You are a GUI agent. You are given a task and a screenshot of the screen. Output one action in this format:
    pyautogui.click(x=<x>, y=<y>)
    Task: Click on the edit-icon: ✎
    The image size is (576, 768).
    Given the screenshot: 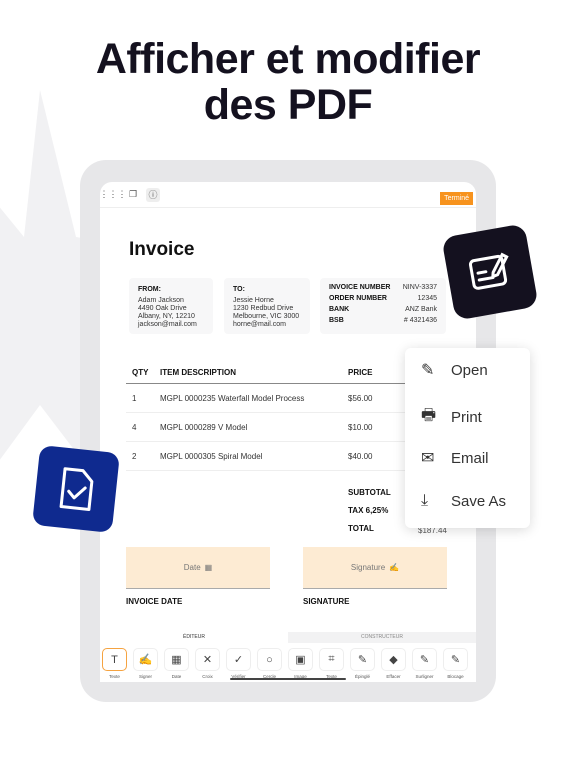 What is the action you would take?
    pyautogui.click(x=428, y=370)
    